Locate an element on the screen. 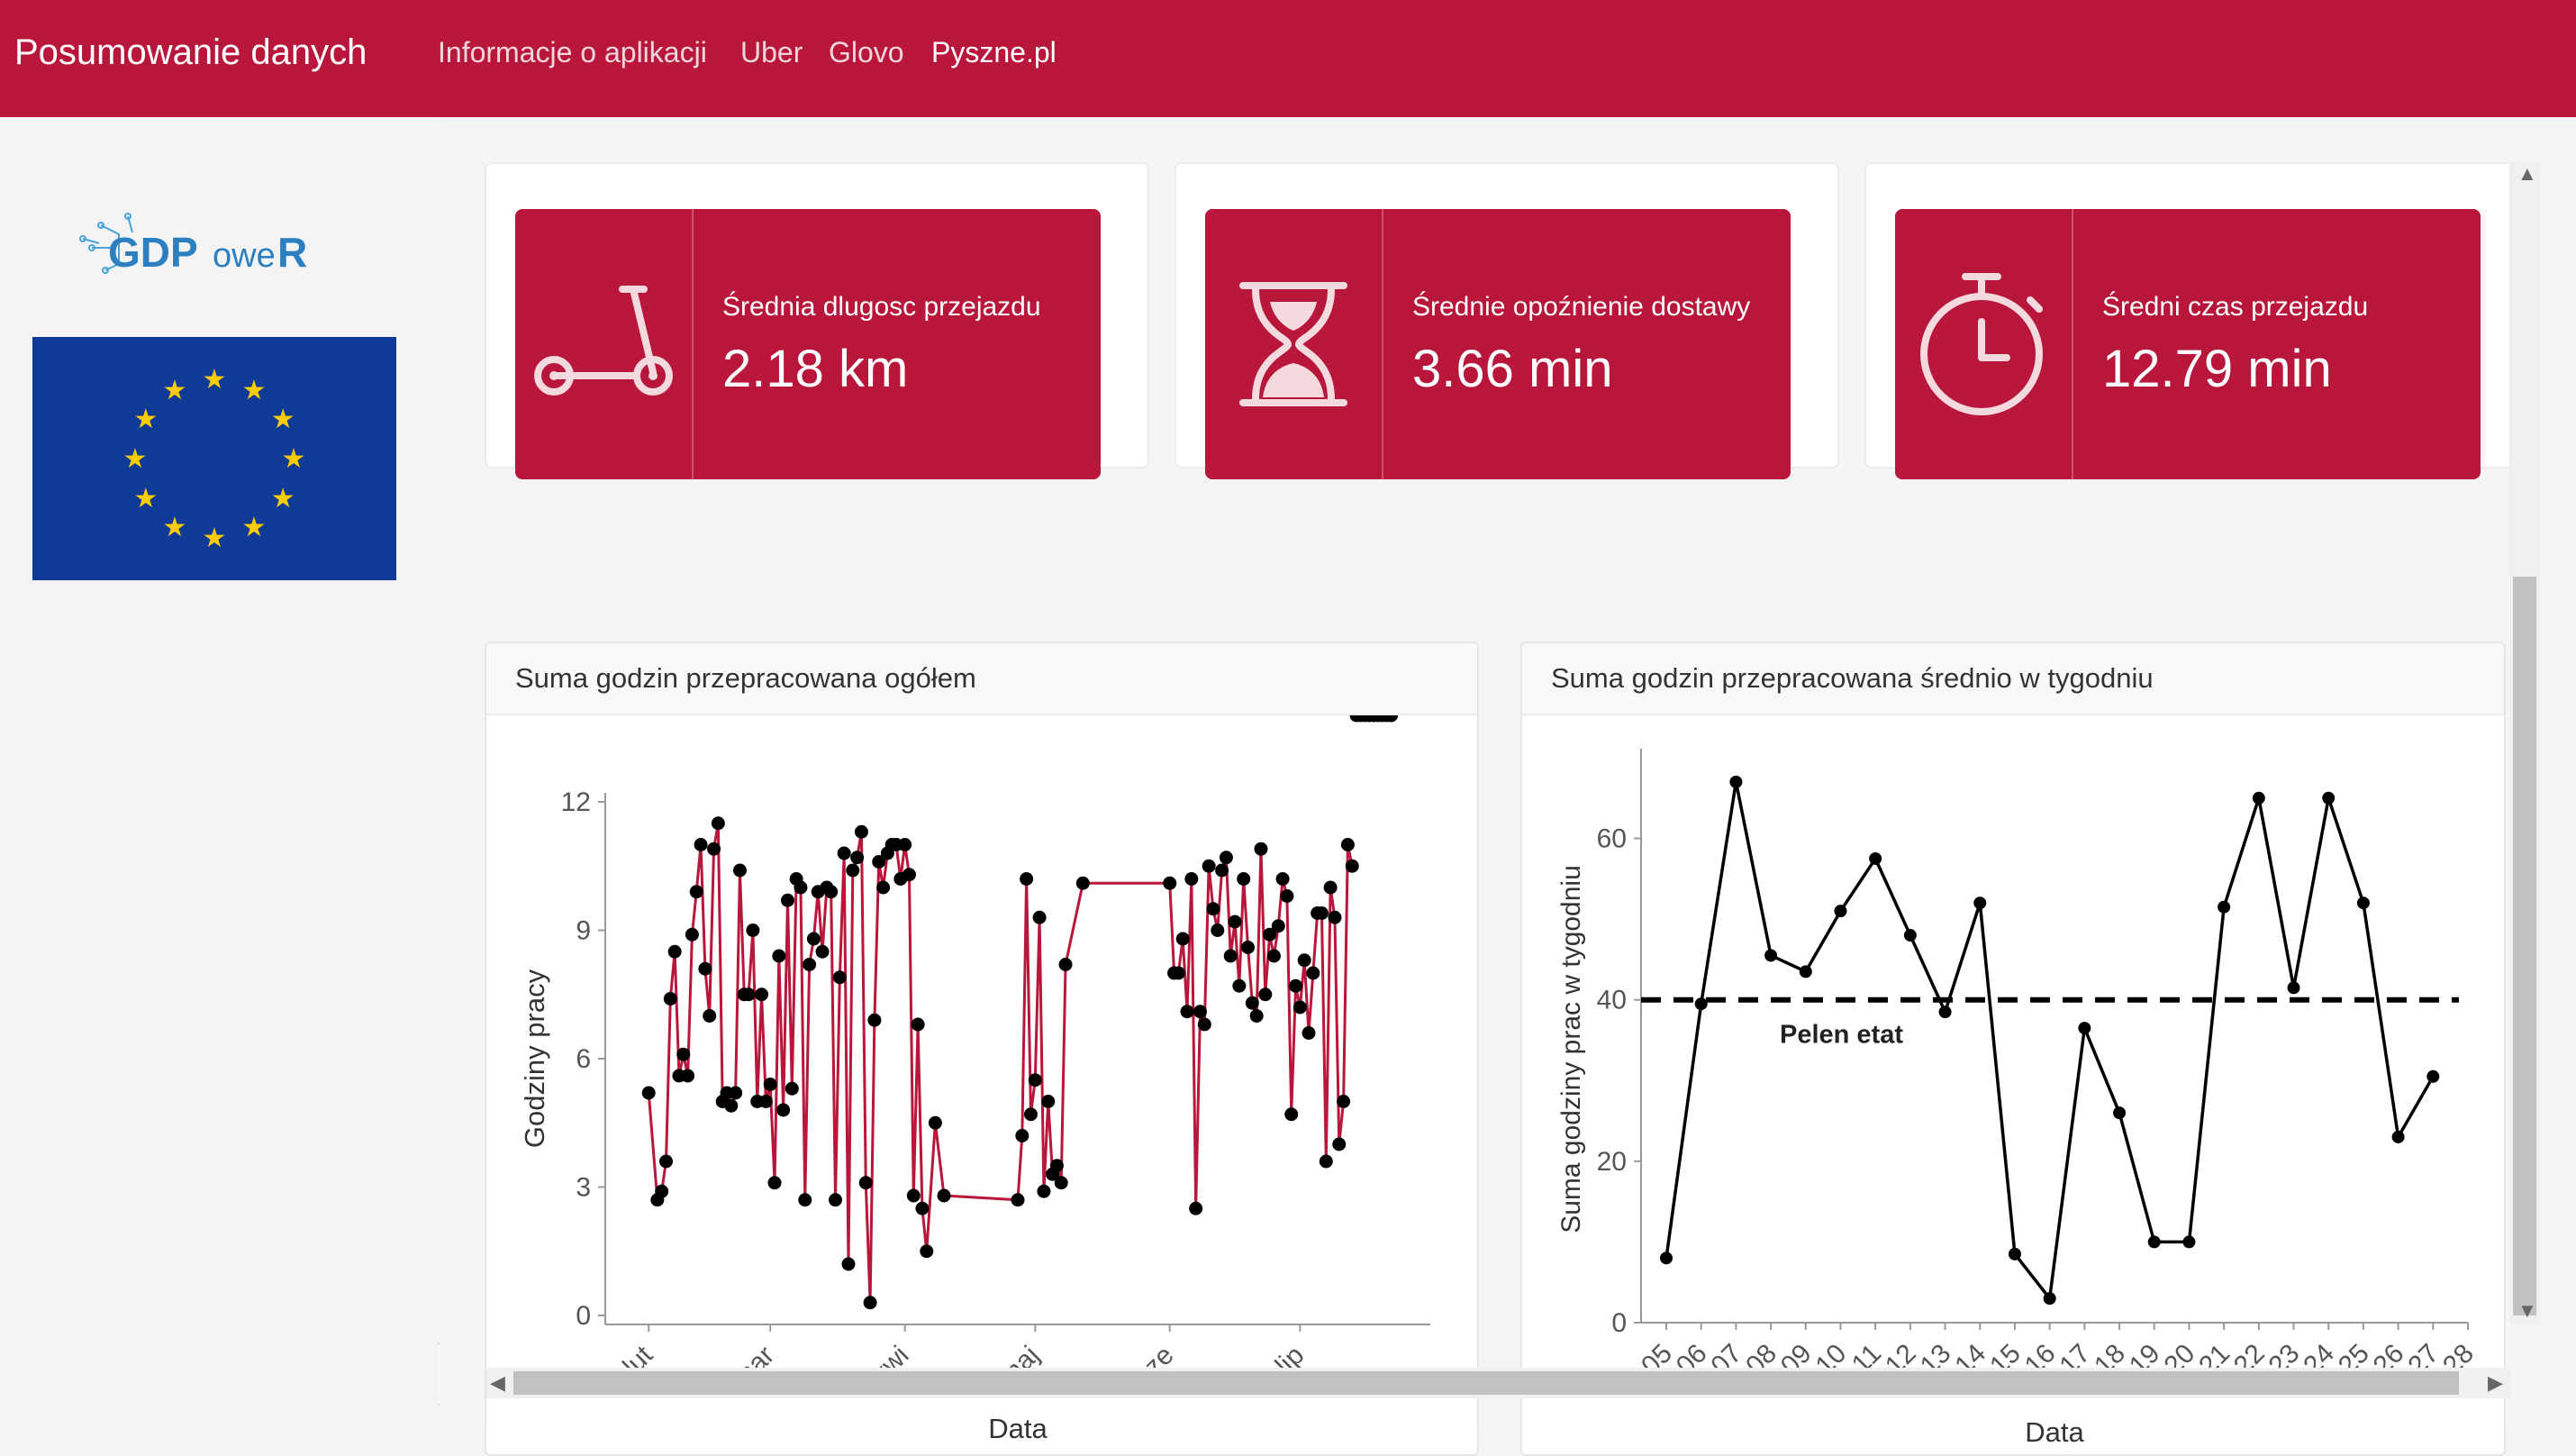 This screenshot has height=1456, width=2576. vertical-scrollbar: ▲ ▼ is located at coordinates (2525, 743).